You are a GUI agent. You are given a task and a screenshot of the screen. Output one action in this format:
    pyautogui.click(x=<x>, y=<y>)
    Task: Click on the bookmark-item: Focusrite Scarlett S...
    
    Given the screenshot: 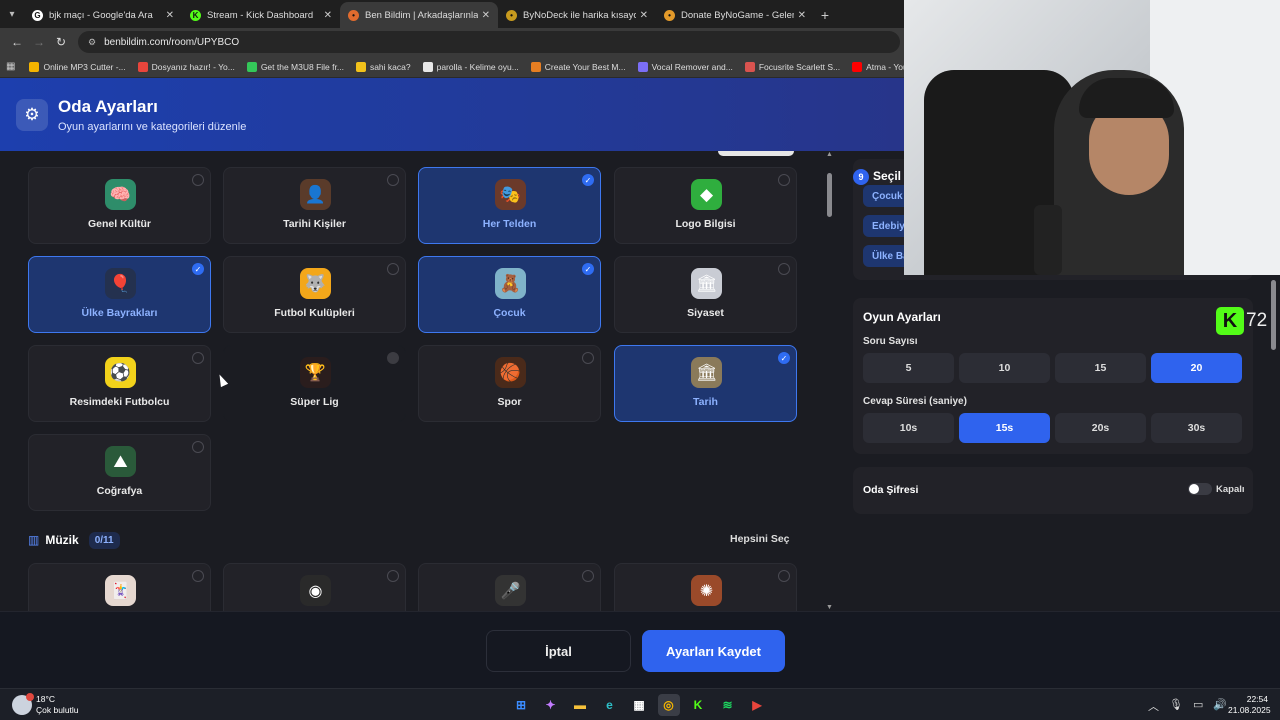 What is the action you would take?
    pyautogui.click(x=792, y=66)
    